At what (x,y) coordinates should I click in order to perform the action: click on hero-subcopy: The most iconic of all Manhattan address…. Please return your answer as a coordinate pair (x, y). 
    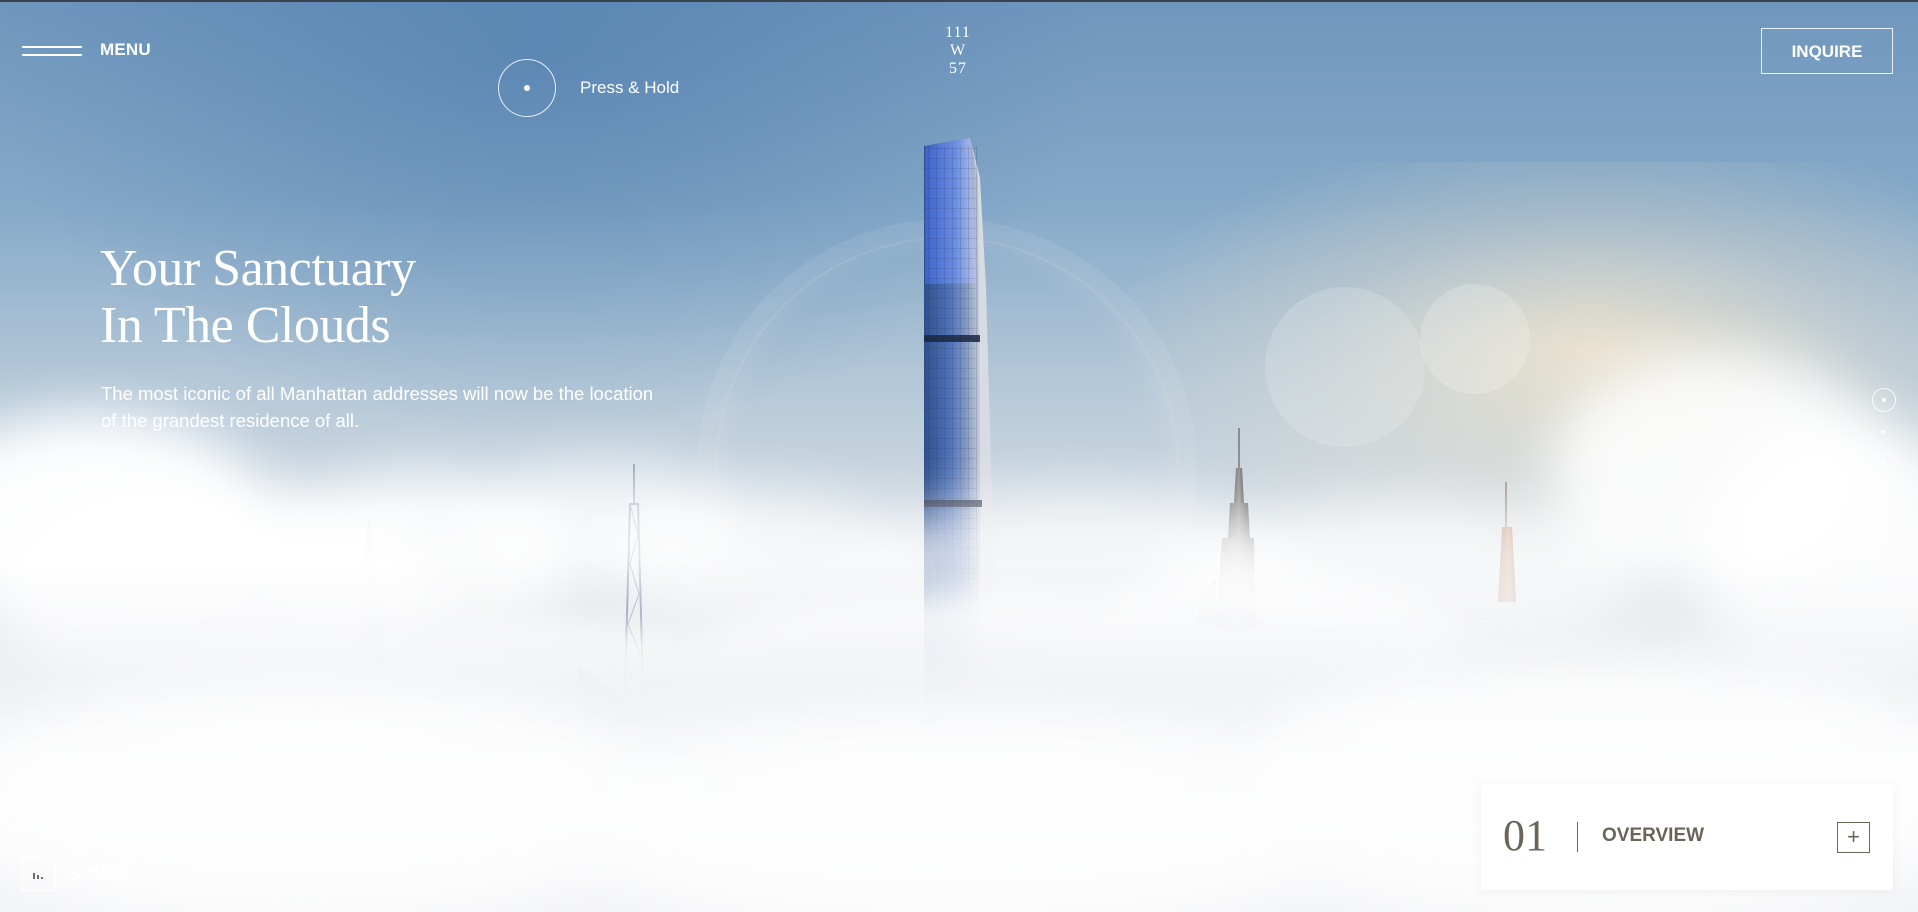
    Looking at the image, I should click on (377, 407).